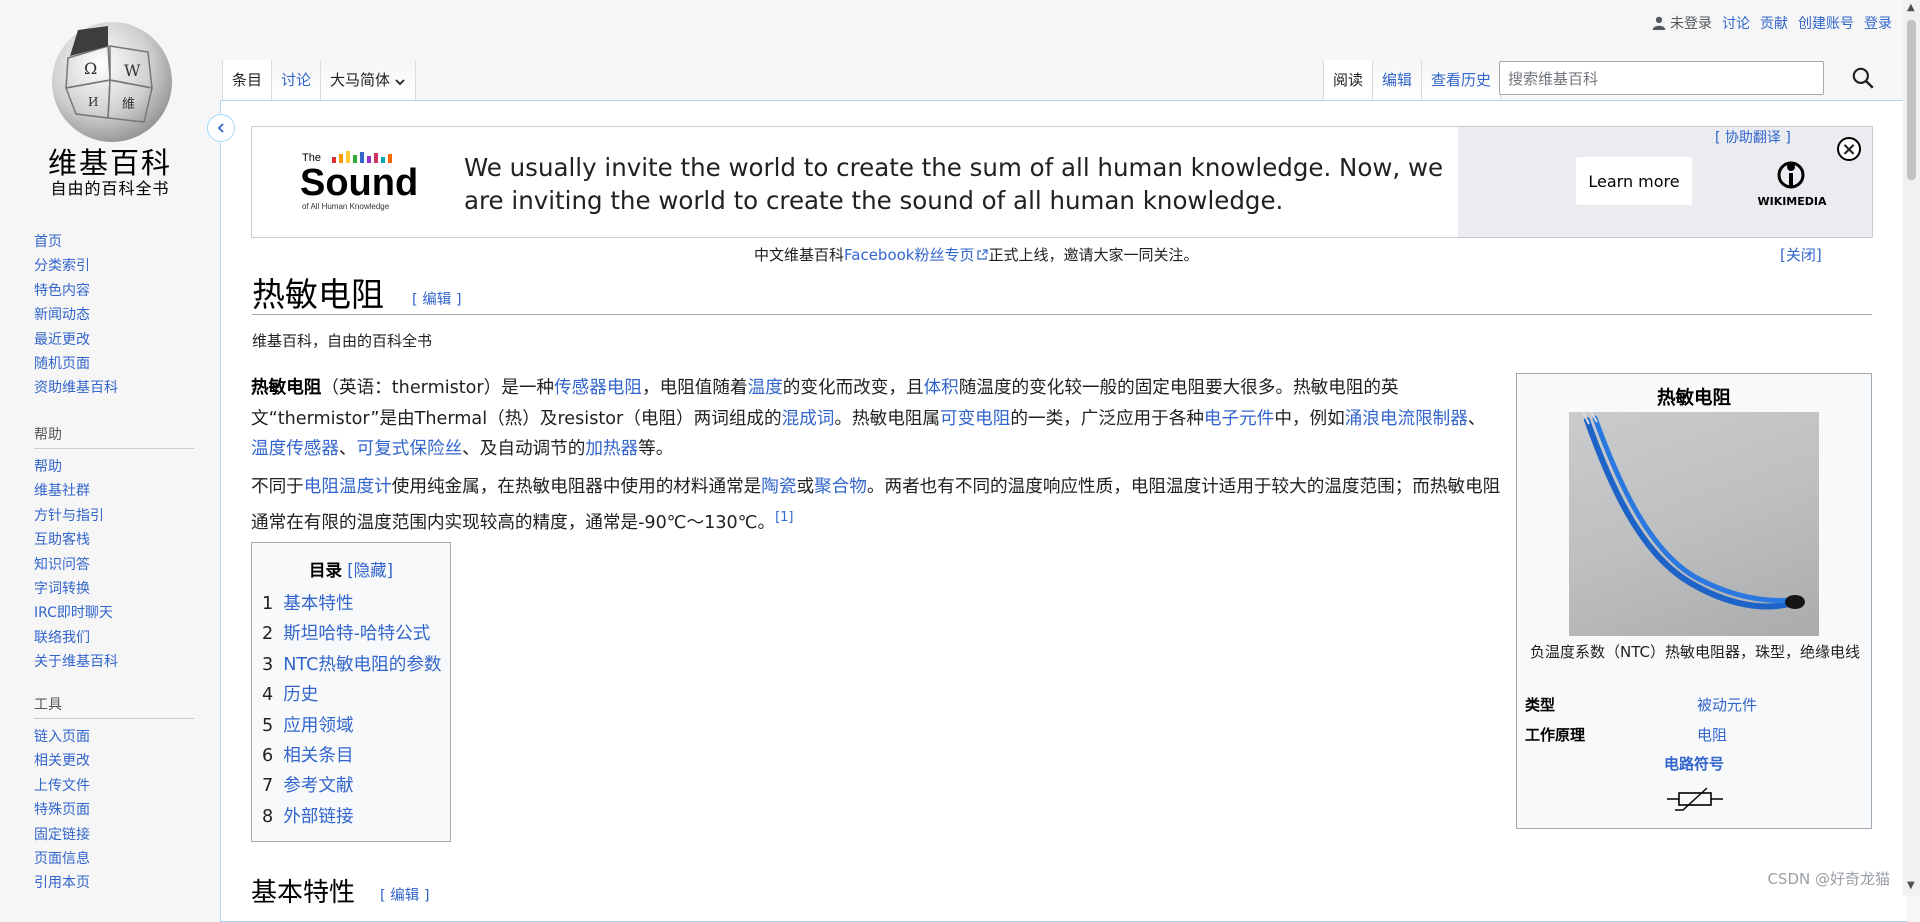 This screenshot has width=1920, height=922. What do you see at coordinates (300, 695) in the screenshot?
I see `toc-link: 历史` at bounding box center [300, 695].